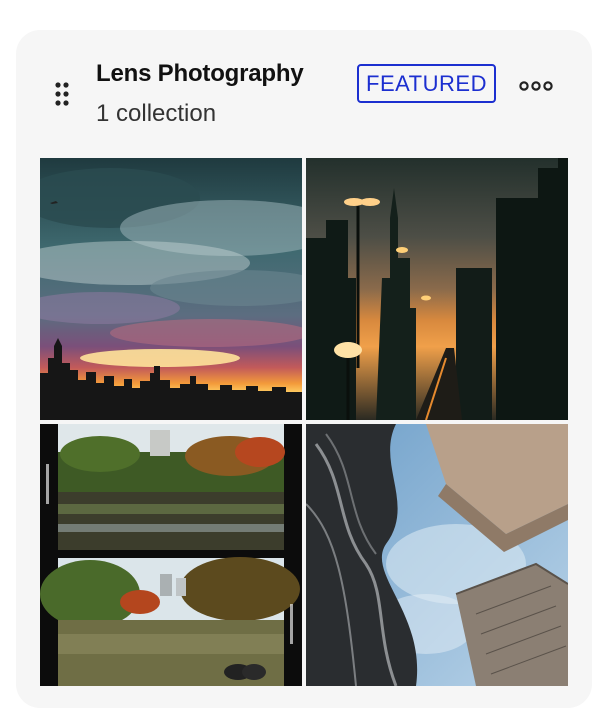  Describe the element at coordinates (200, 74) in the screenshot. I see `collection-title: Lens Photography` at that location.